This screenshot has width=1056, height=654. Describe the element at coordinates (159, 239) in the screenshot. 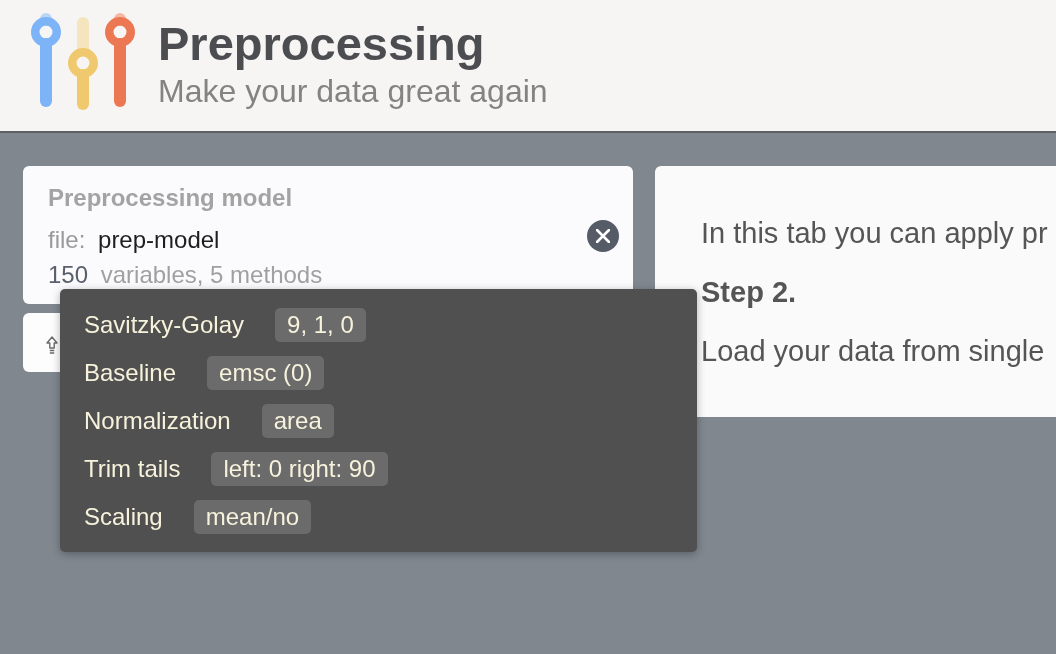

I see `file-name: prep-model` at that location.